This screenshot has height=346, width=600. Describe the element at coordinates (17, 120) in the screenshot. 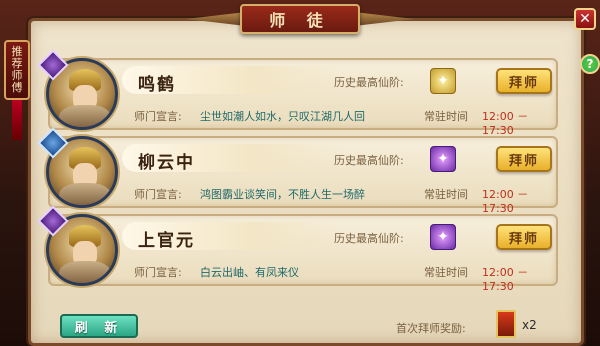

I see `side-pillar-decoration` at that location.